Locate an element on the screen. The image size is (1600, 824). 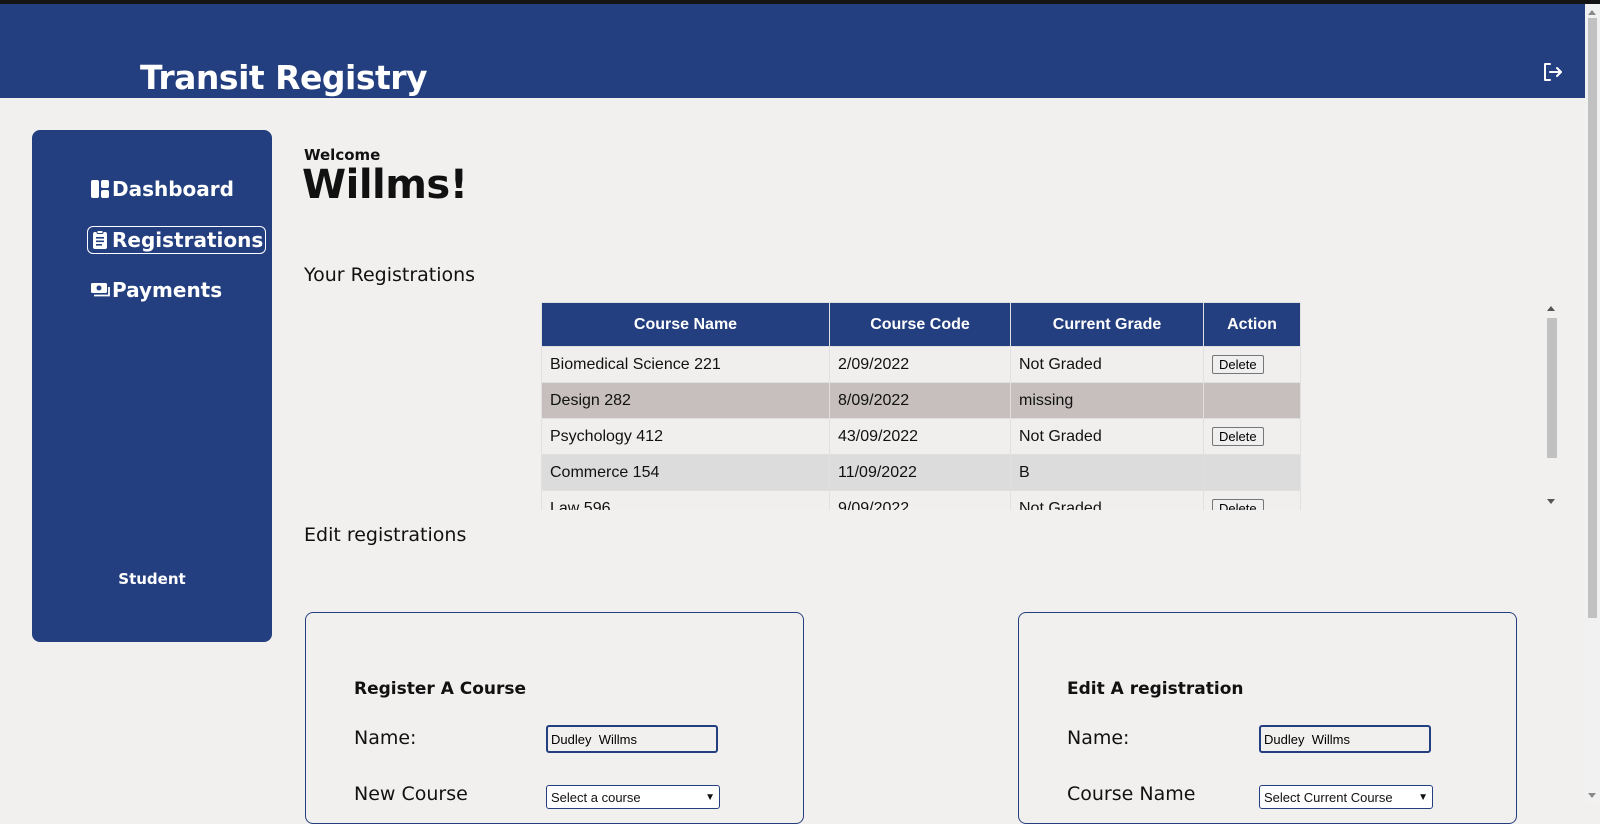
cell-code: 8/09/2022 is located at coordinates (920, 400).